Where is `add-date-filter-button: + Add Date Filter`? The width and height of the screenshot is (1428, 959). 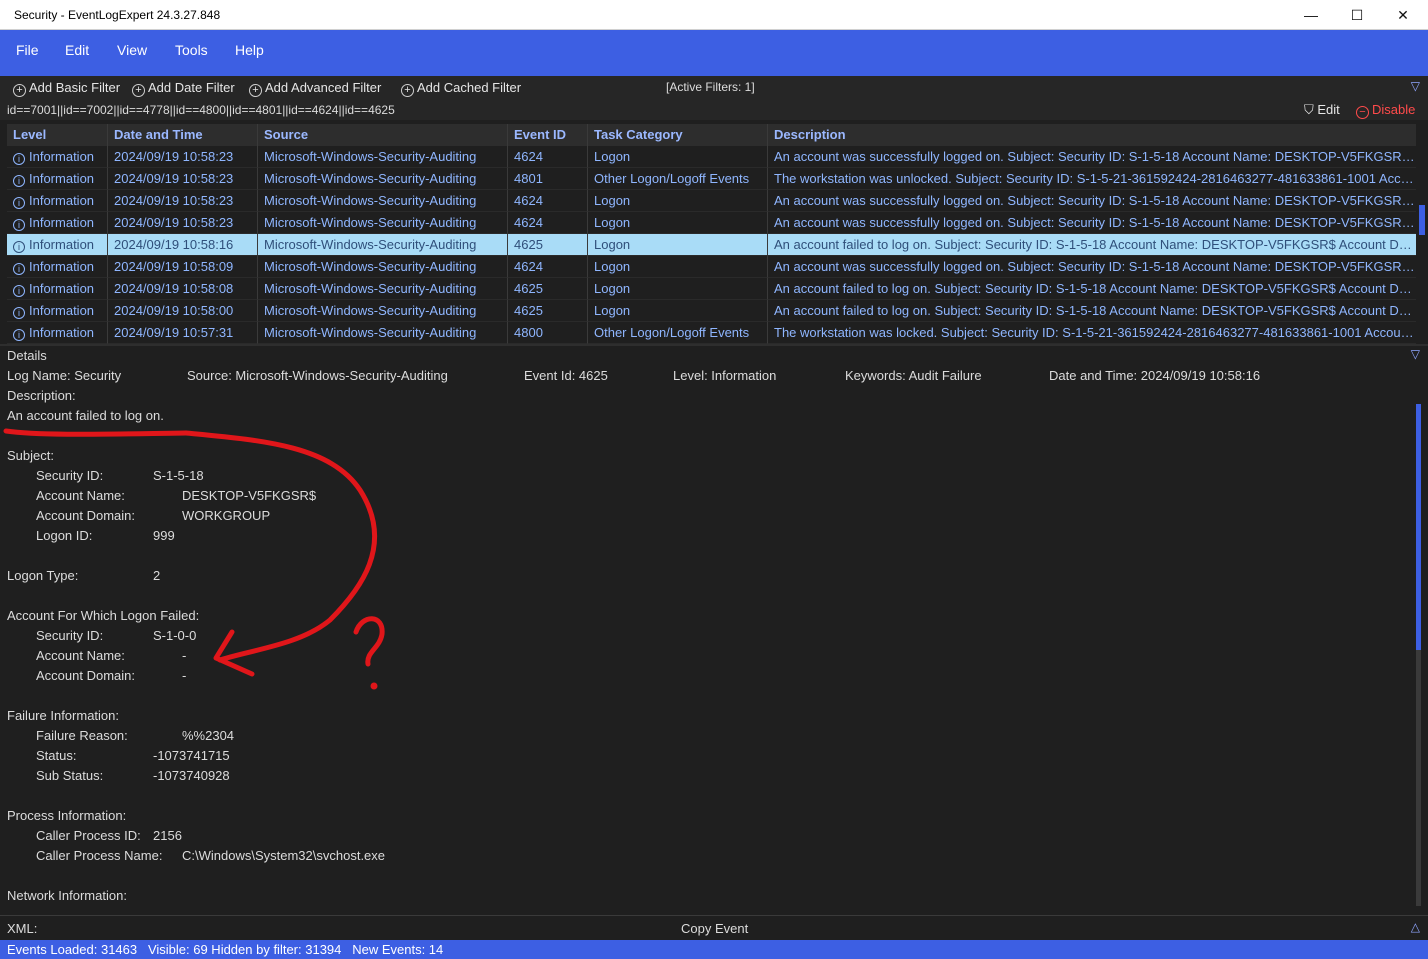 add-date-filter-button: + Add Date Filter is located at coordinates (183, 88).